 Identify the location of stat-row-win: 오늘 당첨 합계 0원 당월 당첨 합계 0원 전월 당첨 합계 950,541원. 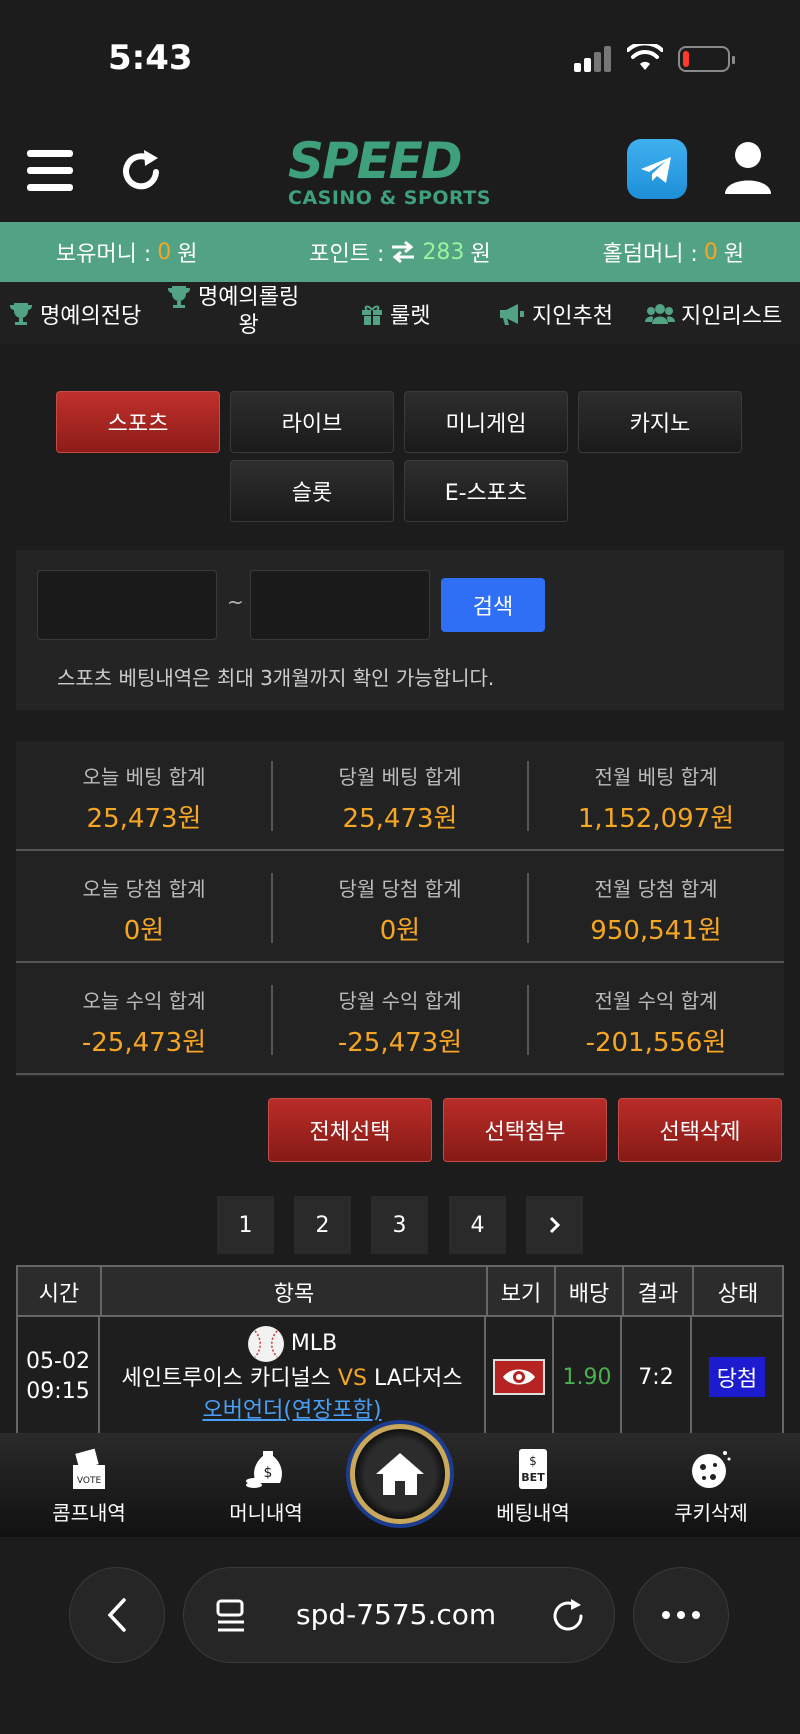
(400, 908).